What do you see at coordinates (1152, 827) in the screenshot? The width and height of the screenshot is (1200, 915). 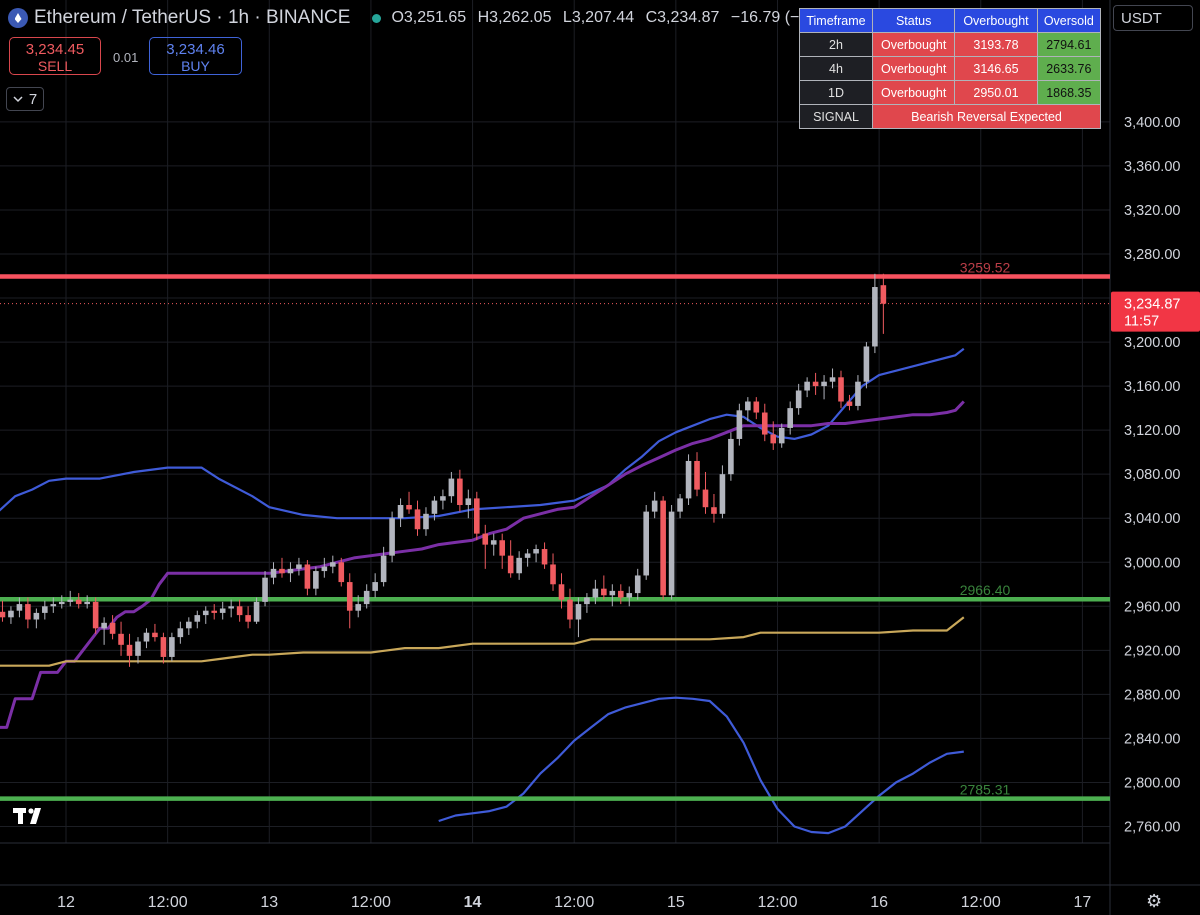 I see `y-tick-label: 2,760.00` at bounding box center [1152, 827].